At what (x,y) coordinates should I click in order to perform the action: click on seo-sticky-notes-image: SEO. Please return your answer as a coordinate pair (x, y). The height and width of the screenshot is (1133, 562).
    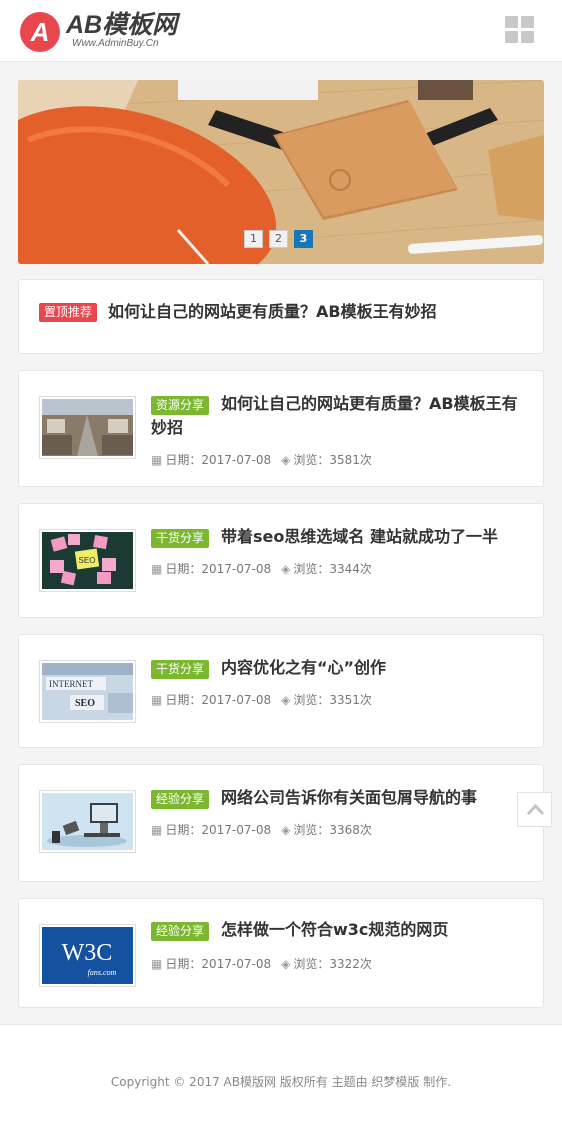
    Looking at the image, I should click on (87, 560).